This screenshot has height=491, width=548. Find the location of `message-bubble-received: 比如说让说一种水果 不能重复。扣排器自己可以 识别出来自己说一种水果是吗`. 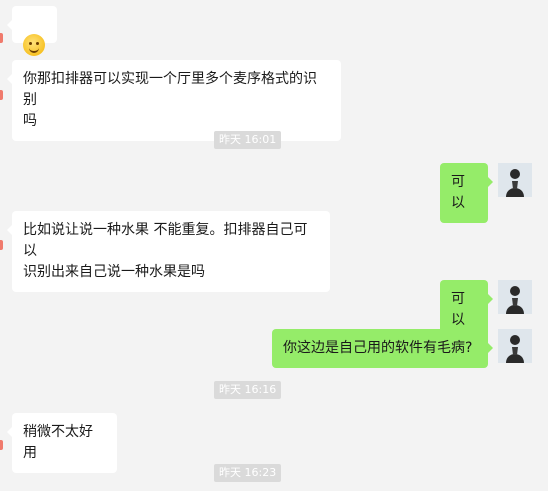

message-bubble-received: 比如说让说一种水果 不能重复。扣排器自己可以 识别出来自己说一种水果是吗 is located at coordinates (168, 251).